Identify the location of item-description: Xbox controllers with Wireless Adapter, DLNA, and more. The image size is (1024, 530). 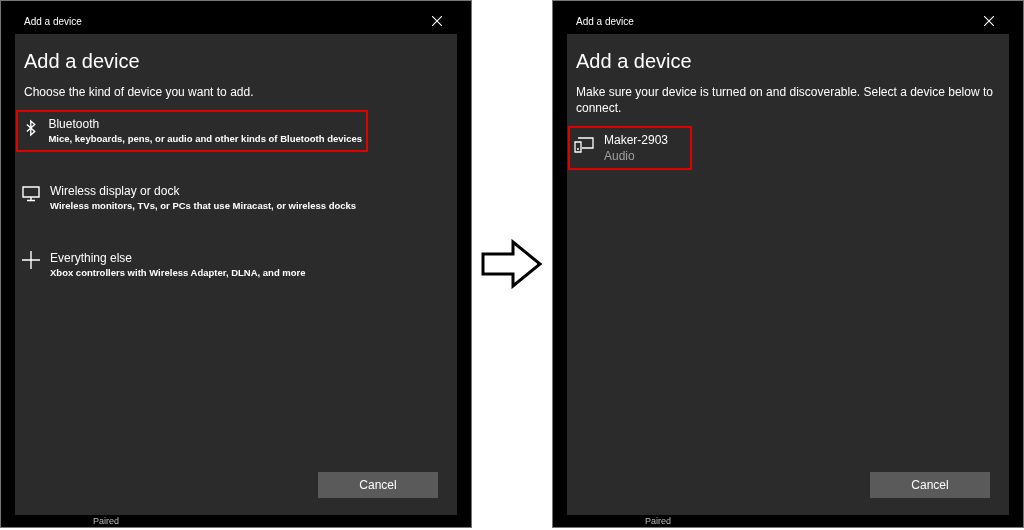
(178, 273).